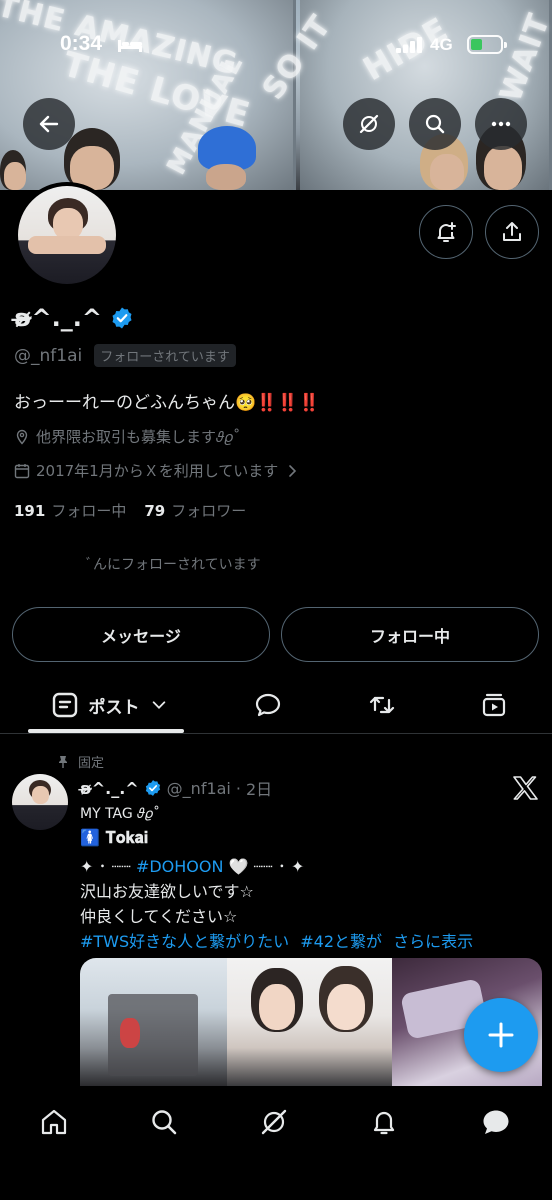 This screenshot has width=552, height=1200. I want to click on battery-icon, so click(487, 44).